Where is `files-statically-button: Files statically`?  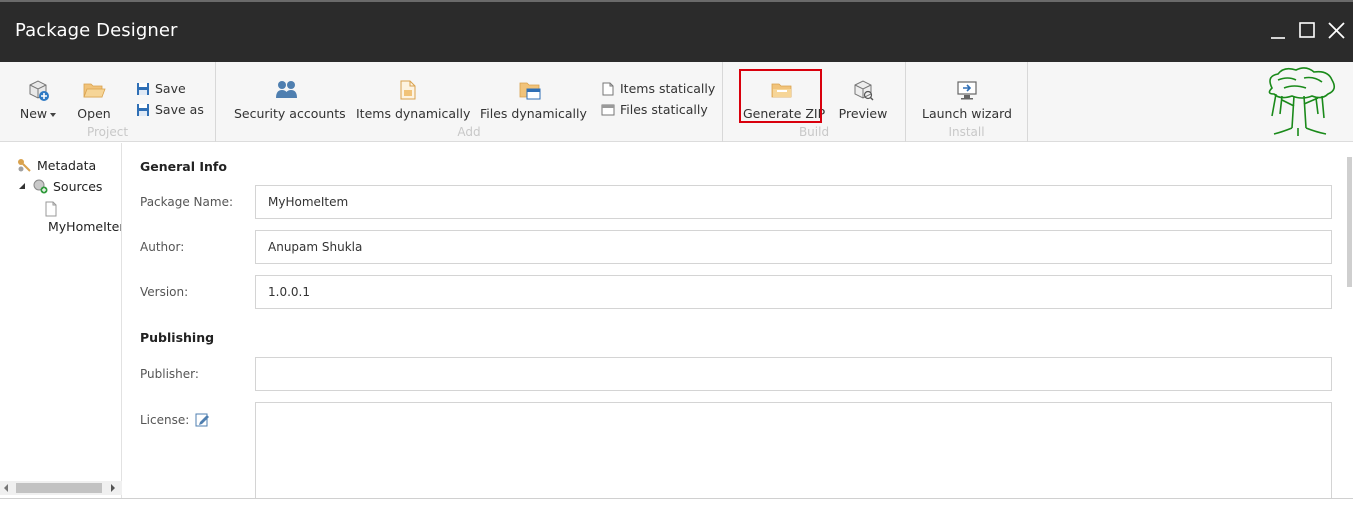 files-statically-button: Files statically is located at coordinates (654, 109).